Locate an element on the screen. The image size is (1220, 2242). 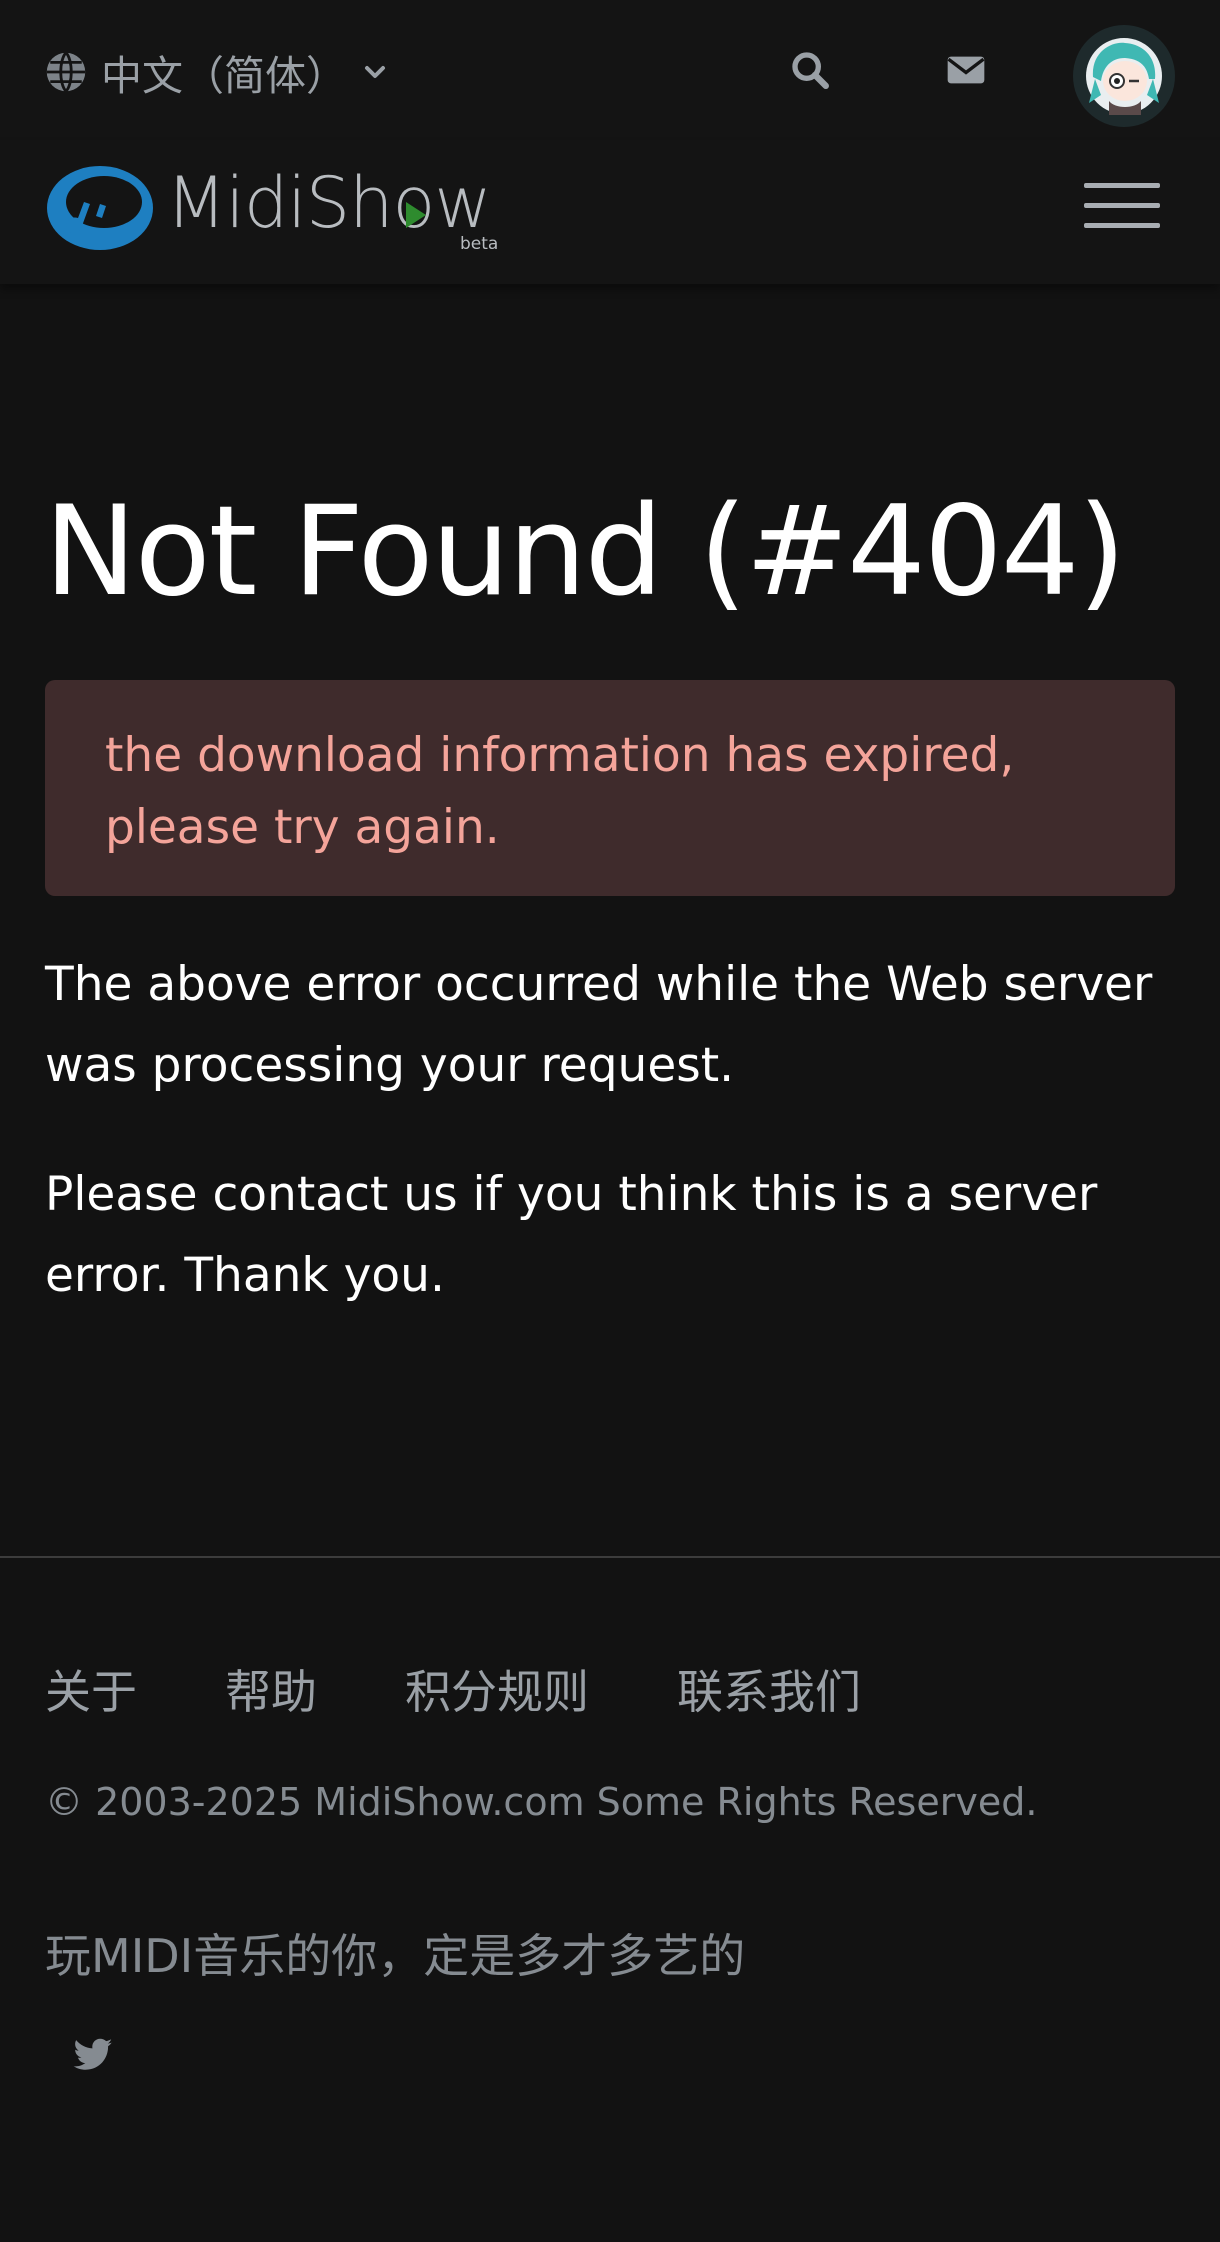
footer-link-about: 关于 is located at coordinates (91, 1689).